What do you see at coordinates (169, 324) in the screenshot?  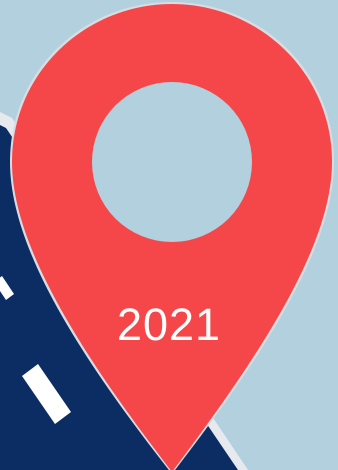 I see `pin-year-label: 2021` at bounding box center [169, 324].